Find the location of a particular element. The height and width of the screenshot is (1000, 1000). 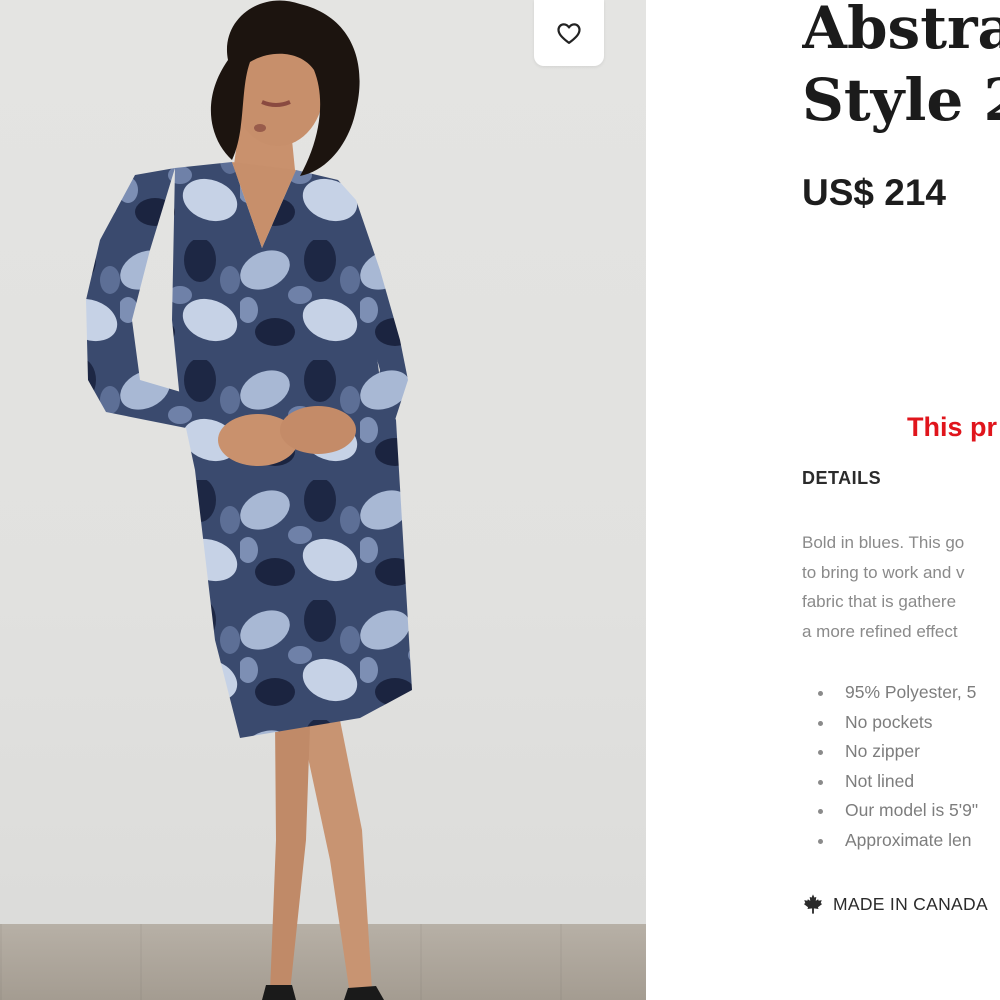

details-heading: DETAILS is located at coordinates (842, 478).